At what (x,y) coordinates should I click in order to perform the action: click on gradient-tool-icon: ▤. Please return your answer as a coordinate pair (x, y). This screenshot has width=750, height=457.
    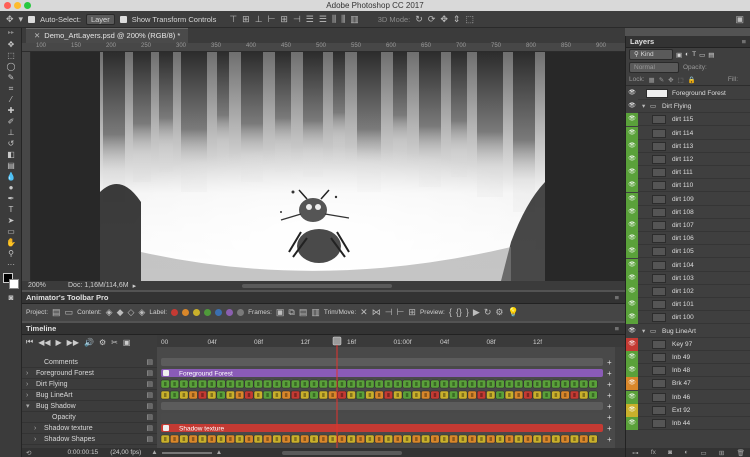
    Looking at the image, I should click on (11, 165).